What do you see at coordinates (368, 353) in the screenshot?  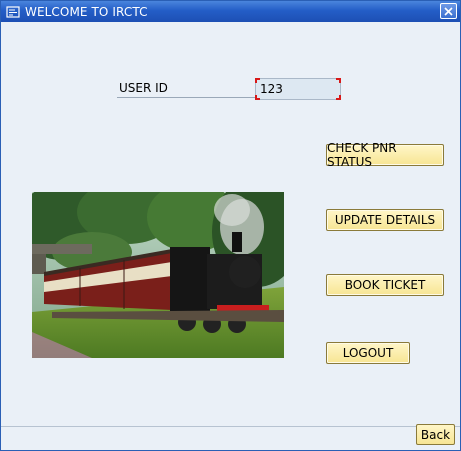 I see `logout-button: LOGOUT` at bounding box center [368, 353].